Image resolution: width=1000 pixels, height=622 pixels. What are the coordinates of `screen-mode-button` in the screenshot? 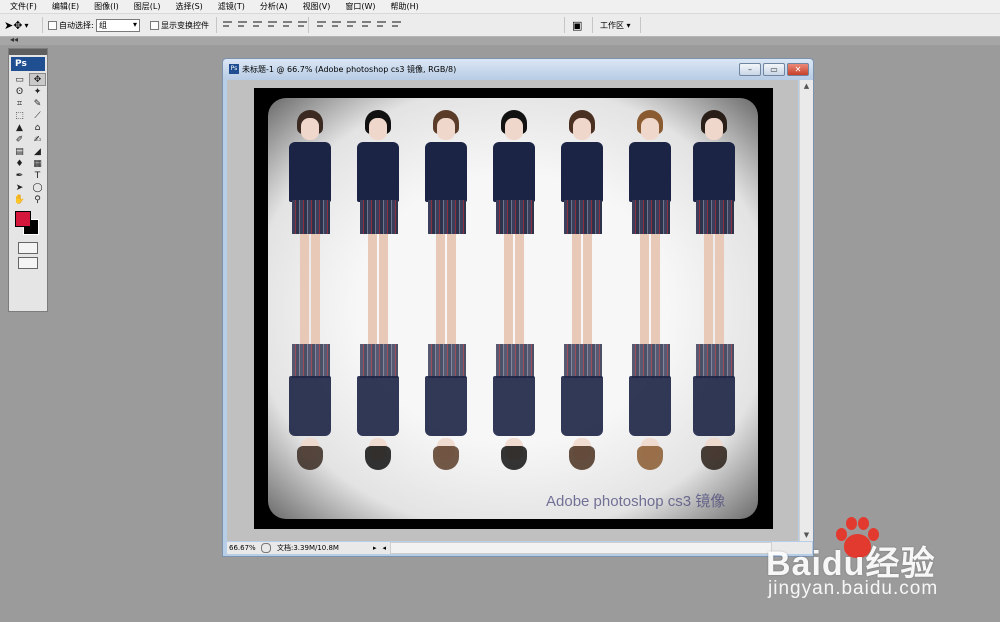 It's located at (28, 263).